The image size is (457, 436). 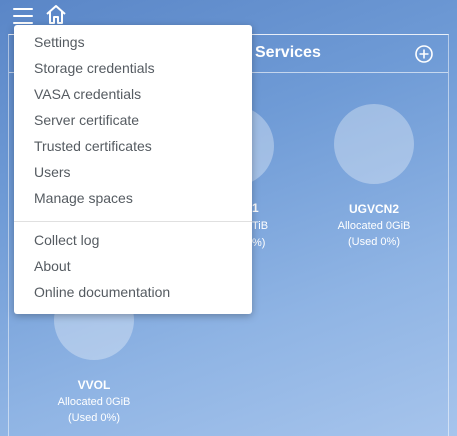 I want to click on panel-title: Services, so click(x=288, y=52).